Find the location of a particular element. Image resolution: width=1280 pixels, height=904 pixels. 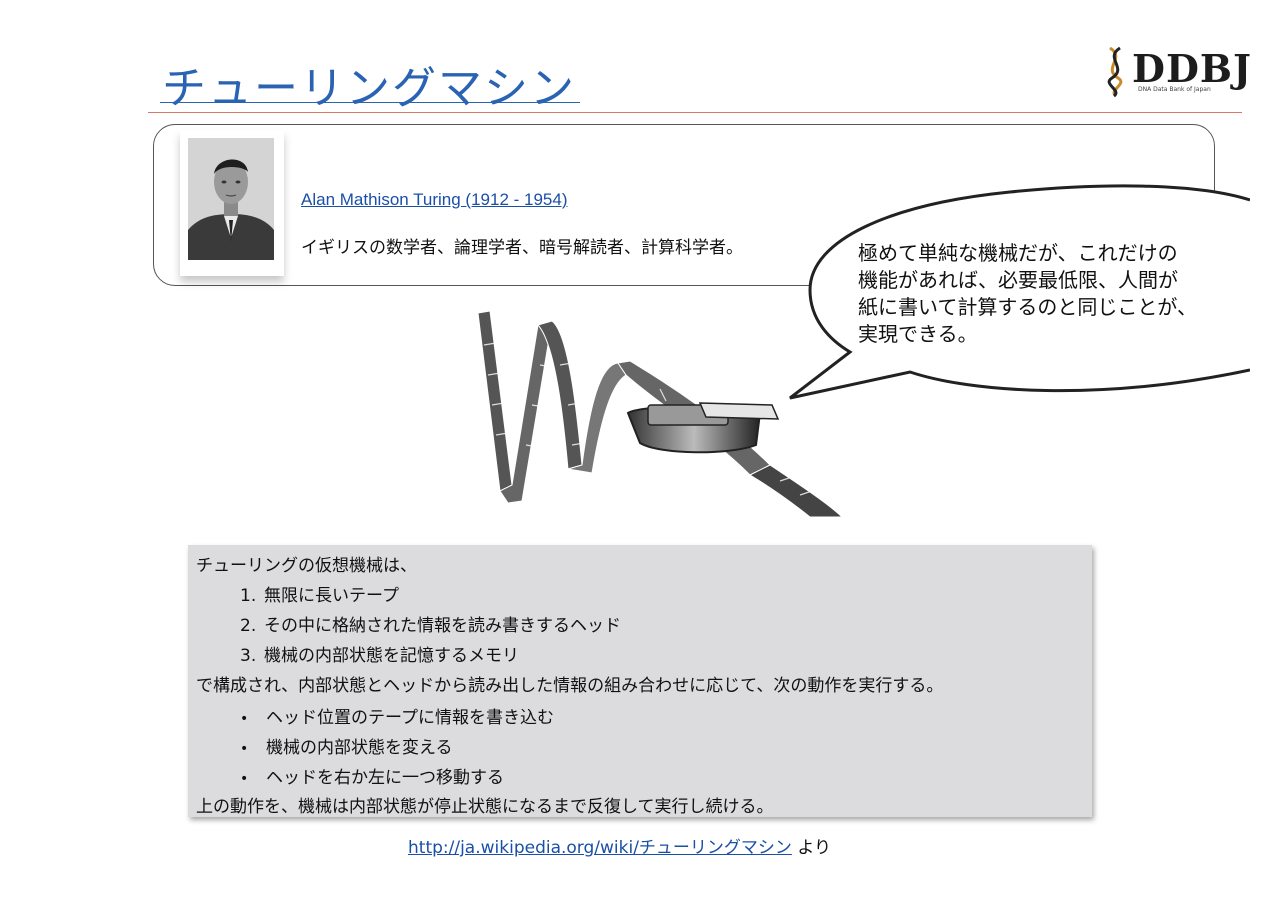

source-link: http://ja.wikipedia.org/wiki/チューリングマシン is located at coordinates (600, 848).